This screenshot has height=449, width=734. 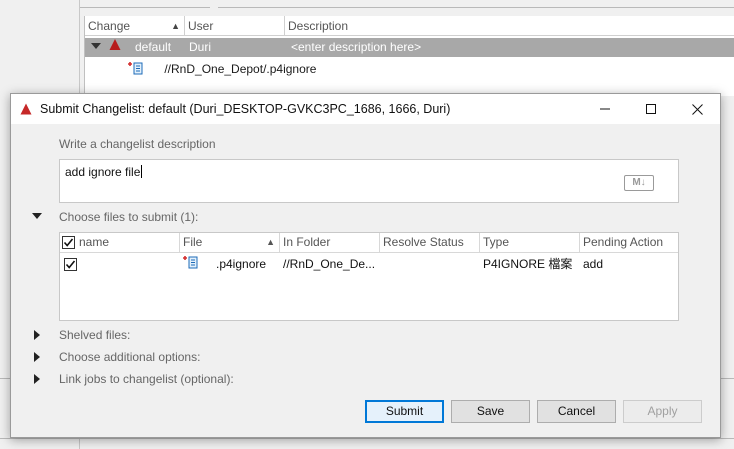 What do you see at coordinates (241, 264) in the screenshot?
I see `cell-file: .p4ignore` at bounding box center [241, 264].